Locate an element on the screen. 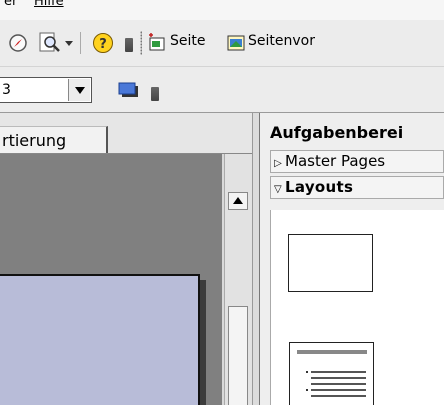 This screenshot has width=444, height=405. slide-design-button: Seitenvor is located at coordinates (281, 41).